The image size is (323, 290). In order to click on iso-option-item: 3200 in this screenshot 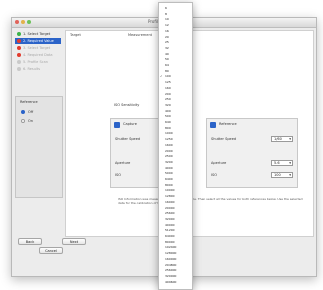, I will do `click(175, 162)`.